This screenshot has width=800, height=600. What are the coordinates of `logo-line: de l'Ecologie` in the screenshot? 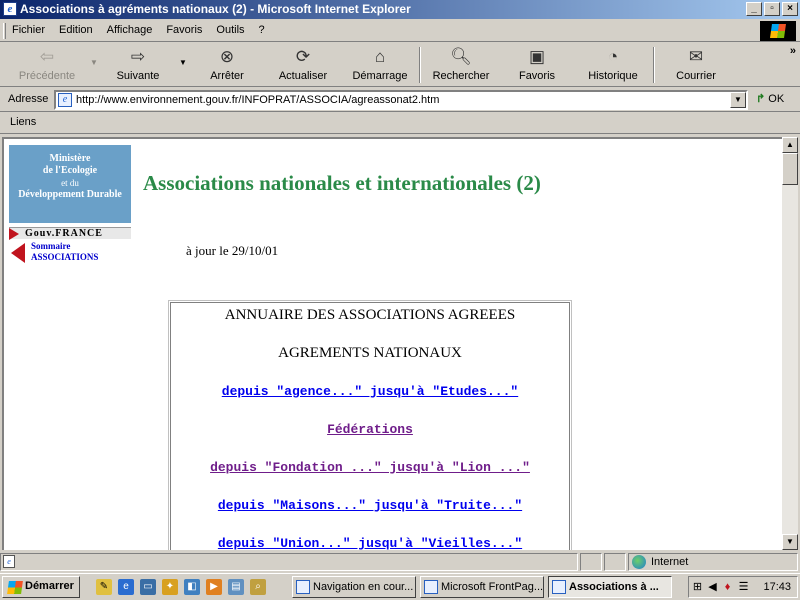 It's located at (70, 170).